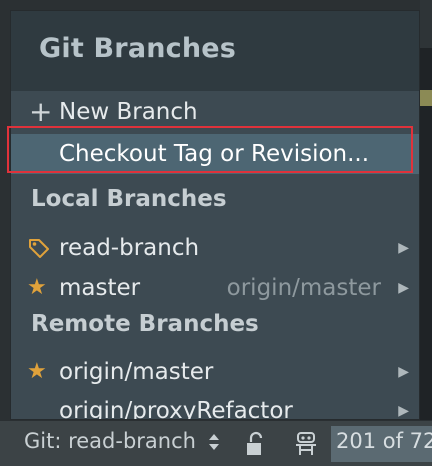 This screenshot has height=466, width=432. Describe the element at coordinates (100, 288) in the screenshot. I see `branch-name: master` at that location.